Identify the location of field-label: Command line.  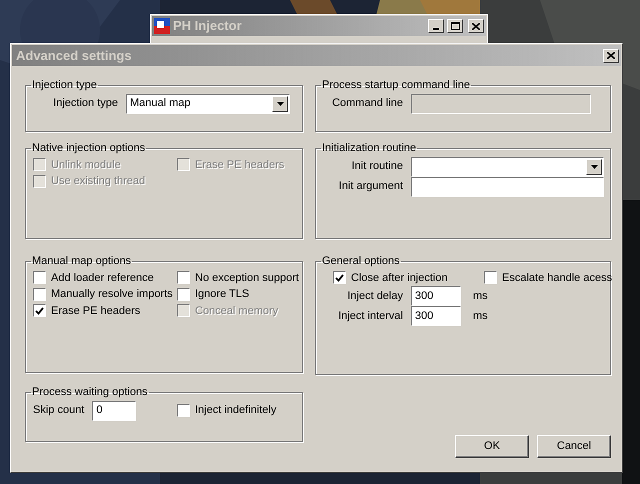
(367, 104).